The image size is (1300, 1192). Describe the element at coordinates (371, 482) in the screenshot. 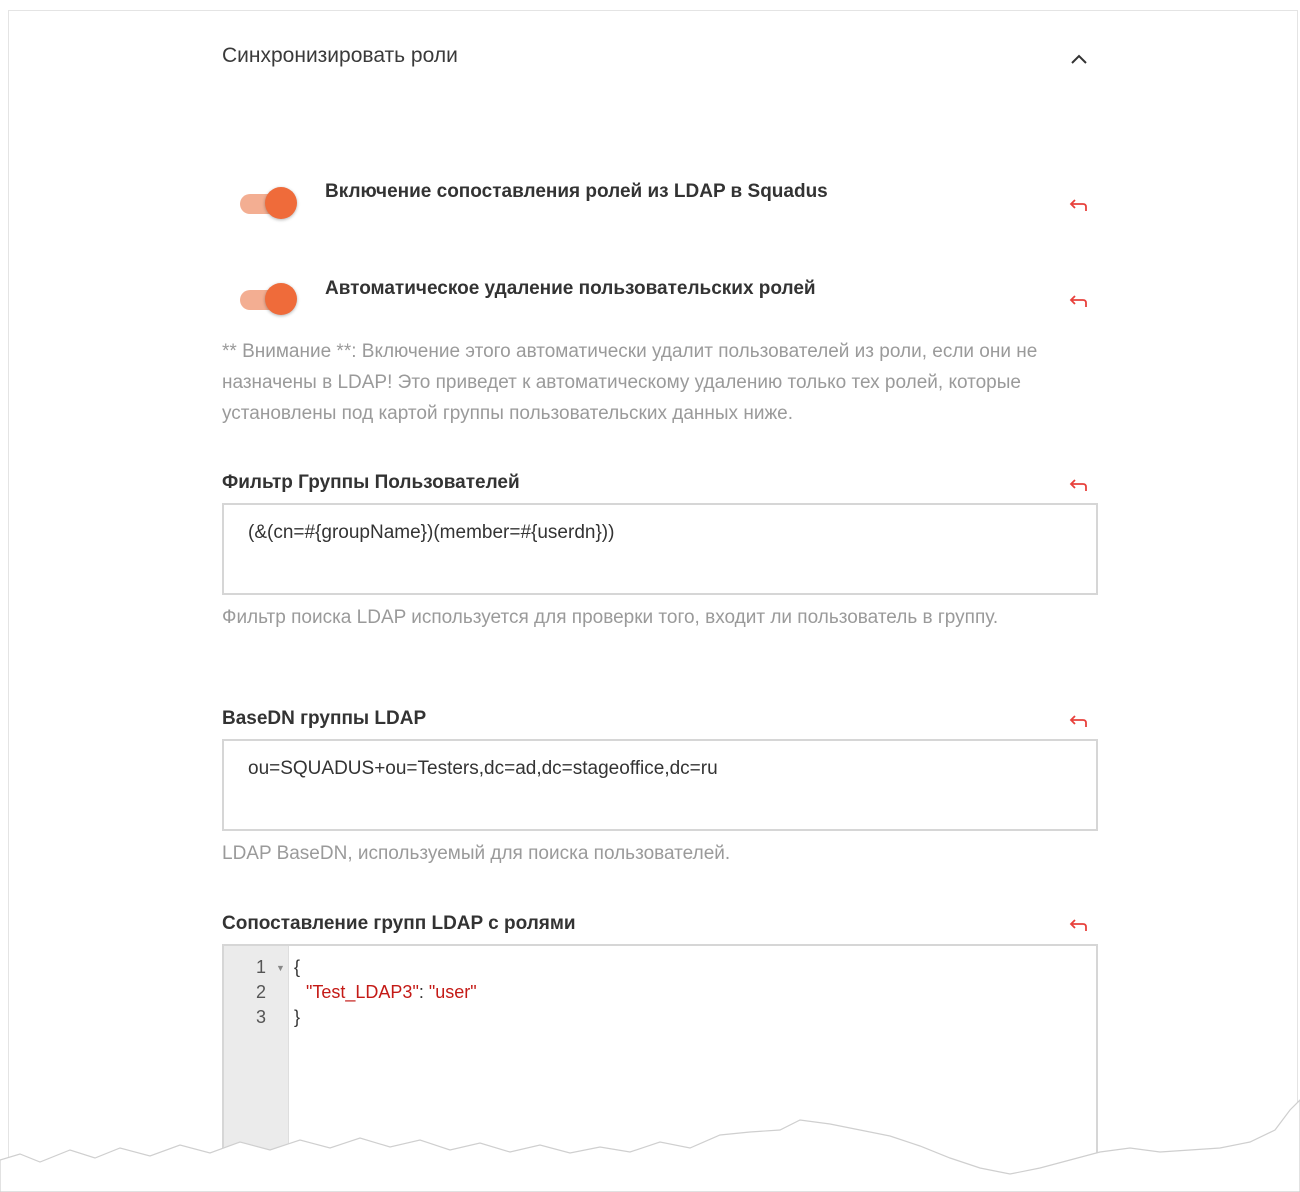

I see `group-filter-label: Фильтр Группы Пользователей` at that location.